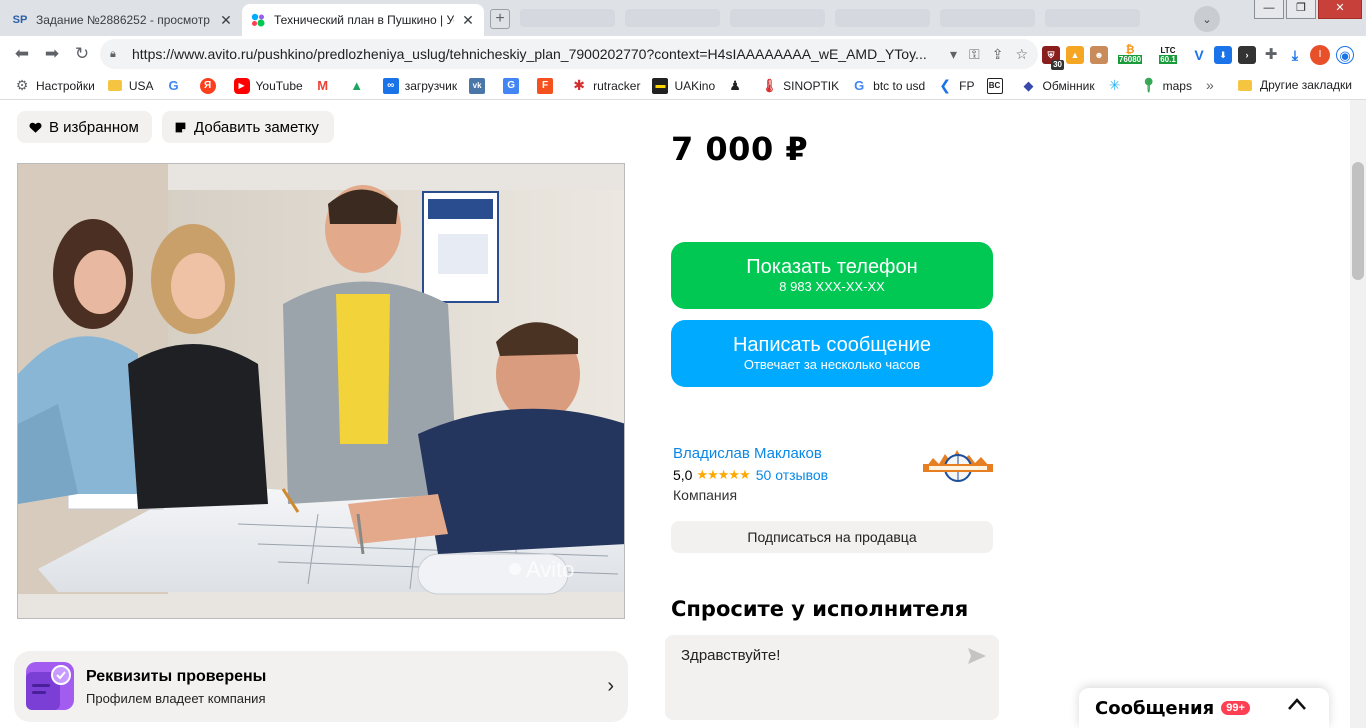 The image size is (1366, 728). What do you see at coordinates (210, 85) in the screenshot?
I see `bookmark-yandex: Я` at bounding box center [210, 85].